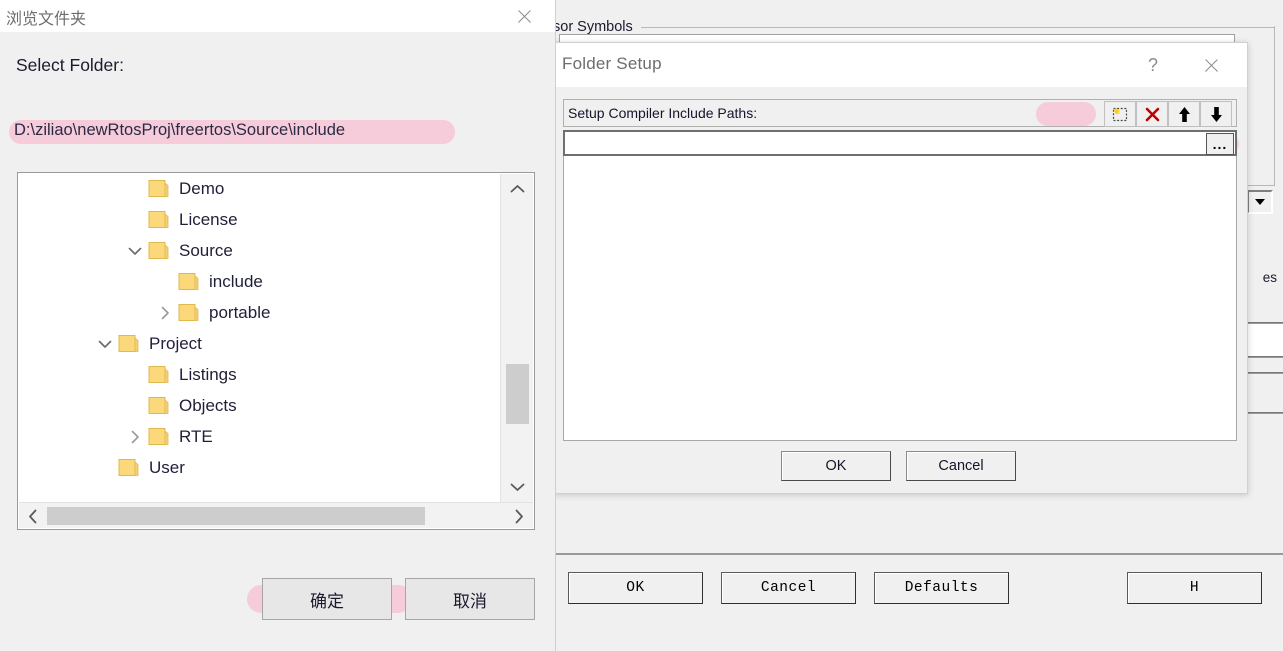  Describe the element at coordinates (836, 466) in the screenshot. I see `folder-setup-ok-button: OK` at that location.